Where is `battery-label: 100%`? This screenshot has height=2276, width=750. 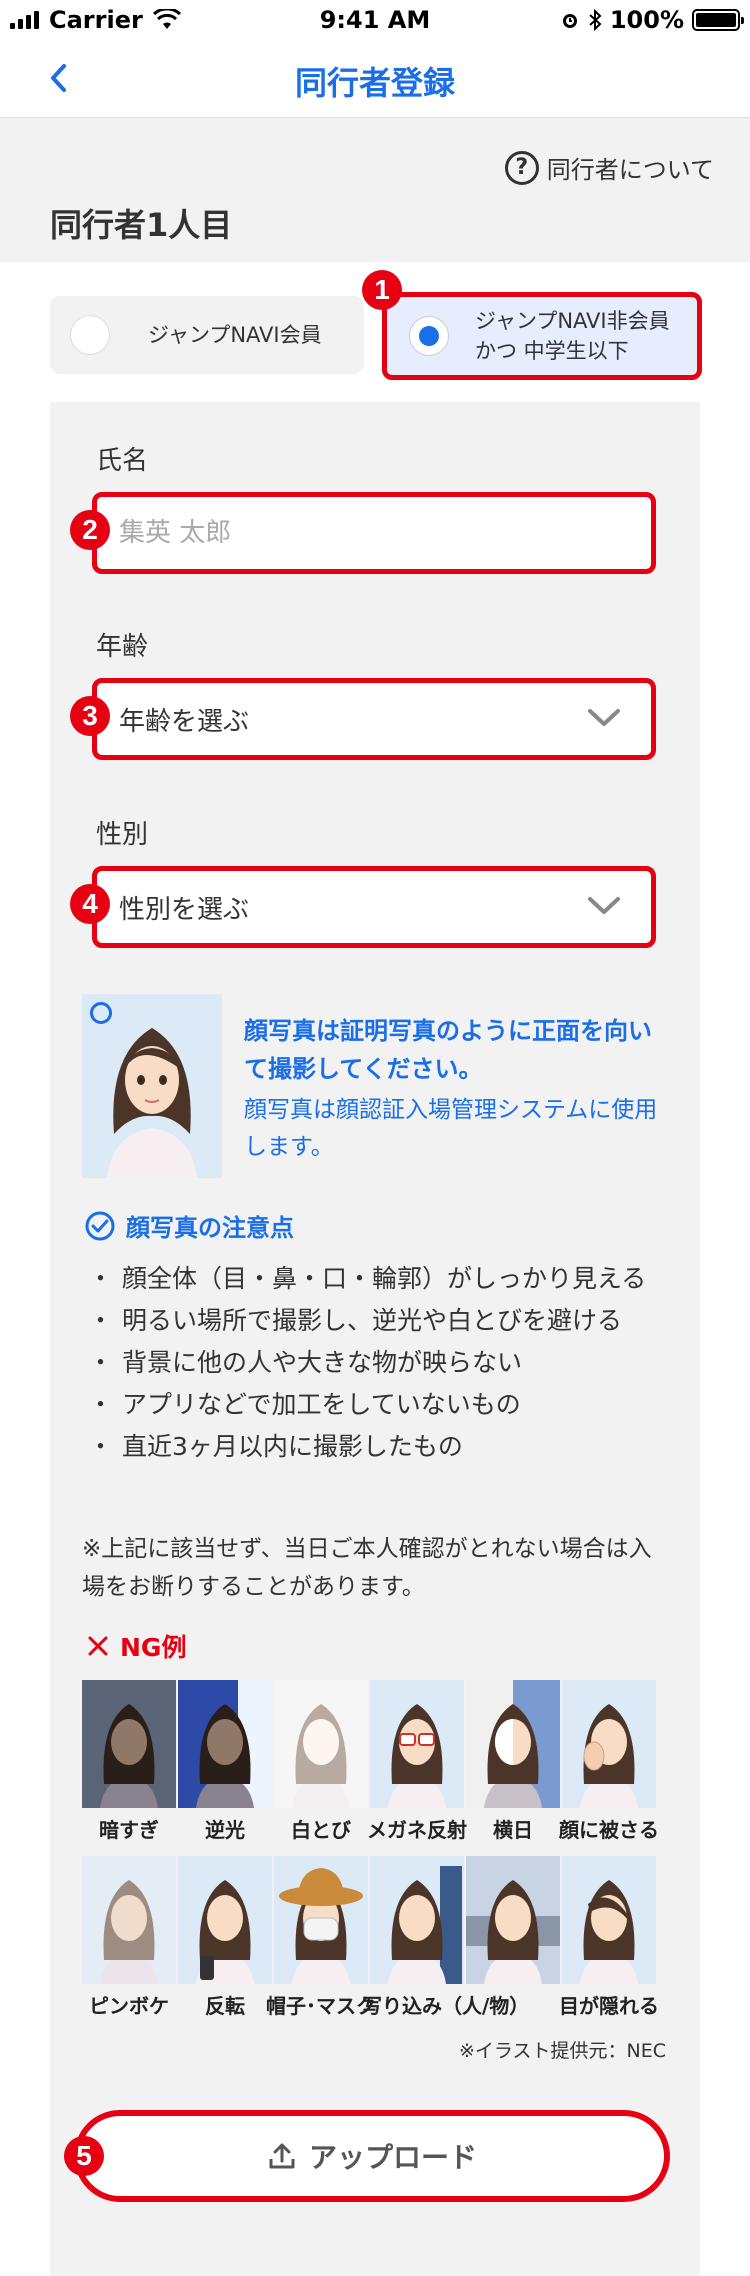
battery-label: 100% is located at coordinates (646, 20).